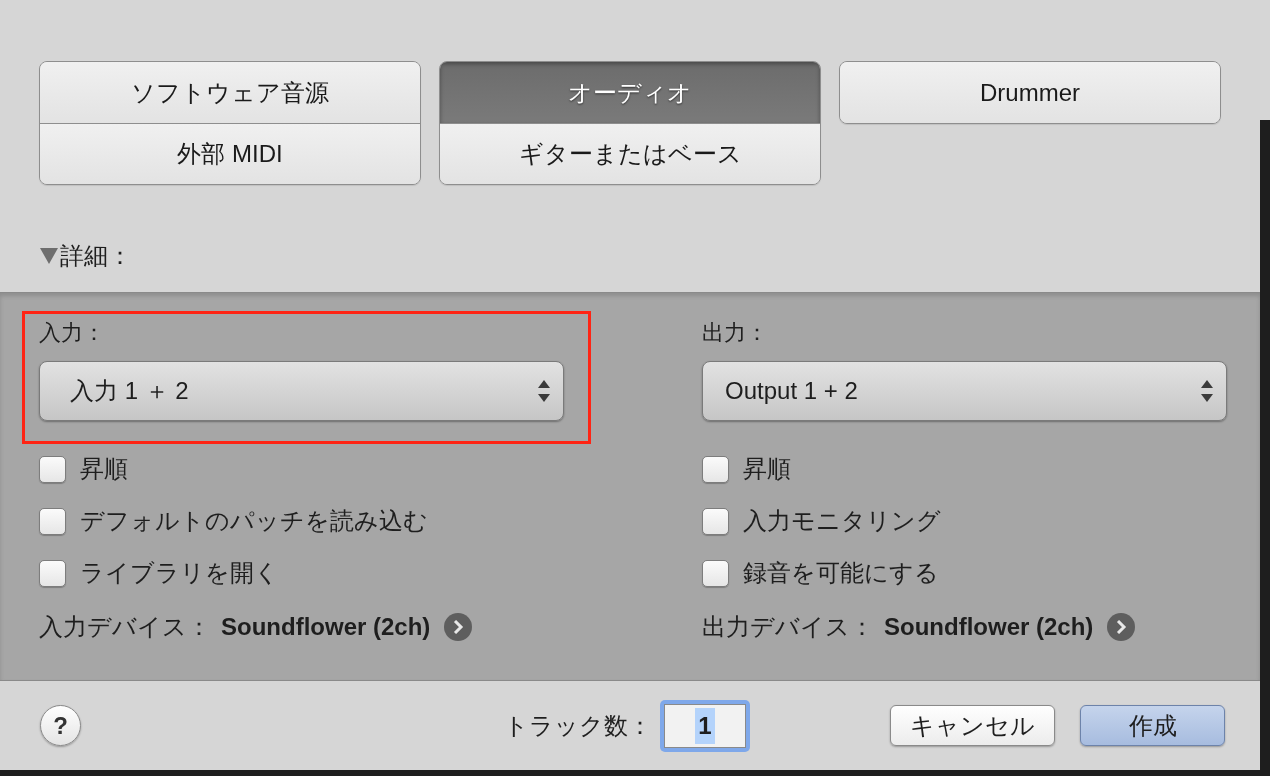 This screenshot has width=1270, height=776. What do you see at coordinates (230, 92) in the screenshot?
I see `track-type-tab: ソフトウェア音源` at bounding box center [230, 92].